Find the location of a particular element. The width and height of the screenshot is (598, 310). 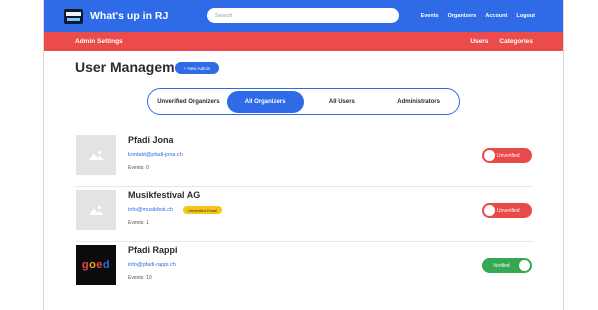

admin-subnav-links: Users Categories is located at coordinates (501, 41).